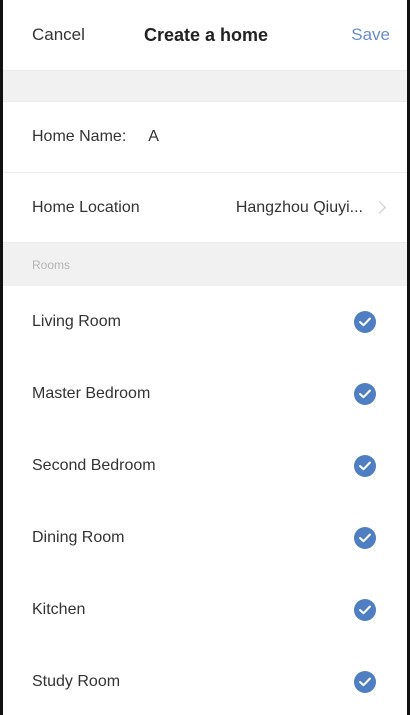  Describe the element at coordinates (76, 321) in the screenshot. I see `room-label: Living Room` at that location.